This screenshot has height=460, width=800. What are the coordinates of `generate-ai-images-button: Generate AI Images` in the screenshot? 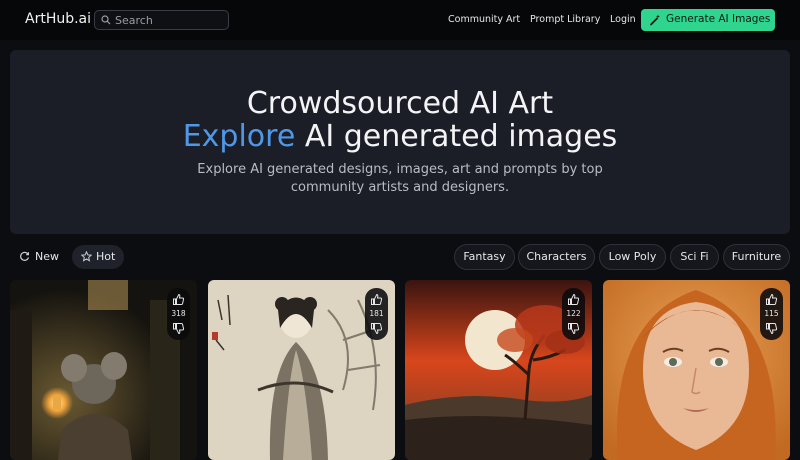 It's located at (708, 20).